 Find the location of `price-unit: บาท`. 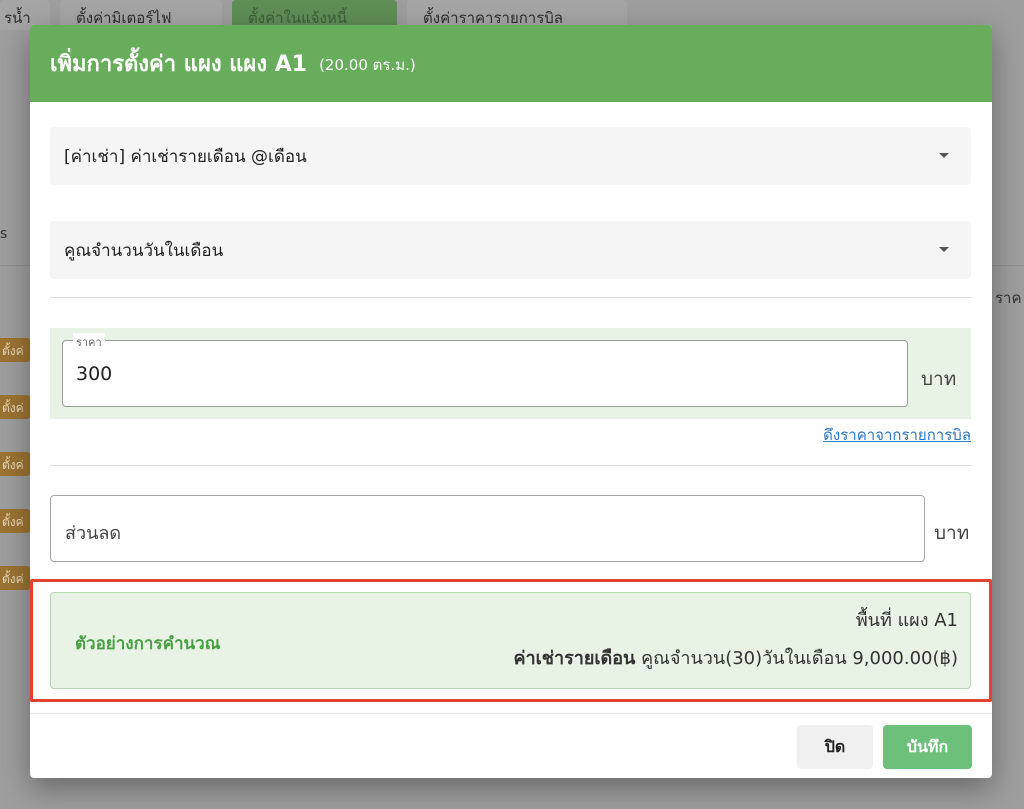

price-unit: บาท is located at coordinates (939, 379).